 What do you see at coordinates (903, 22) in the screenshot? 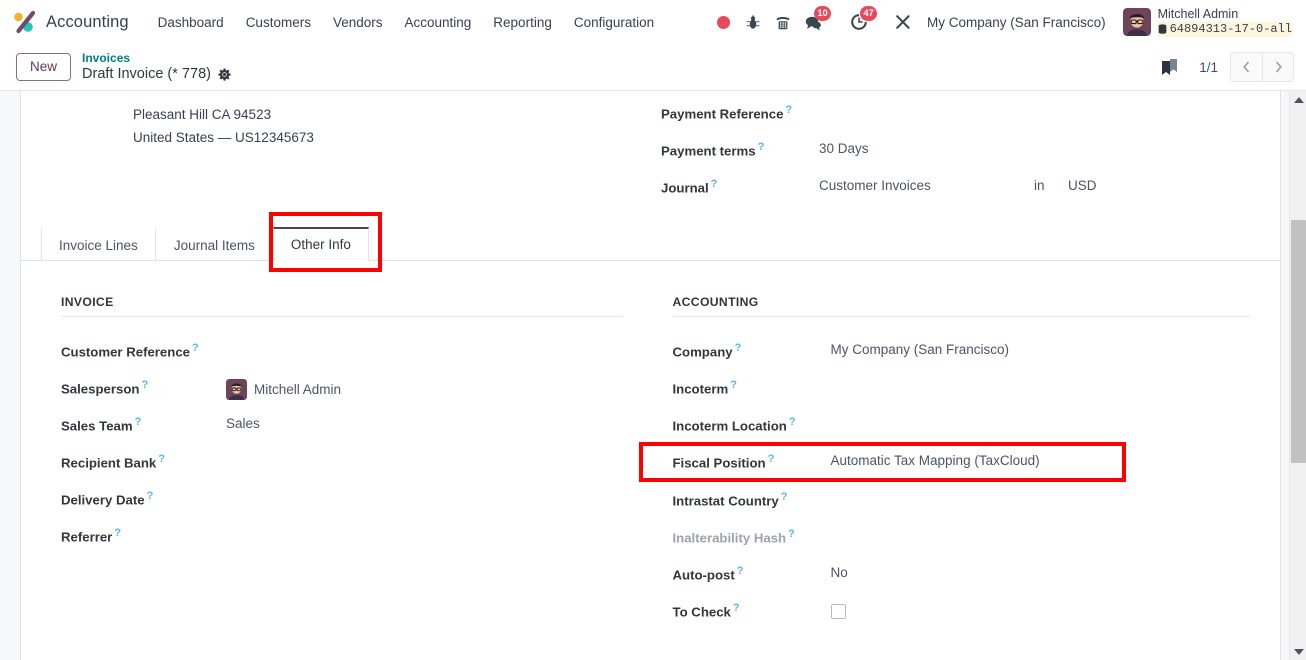
I see `tools-icon` at bounding box center [903, 22].